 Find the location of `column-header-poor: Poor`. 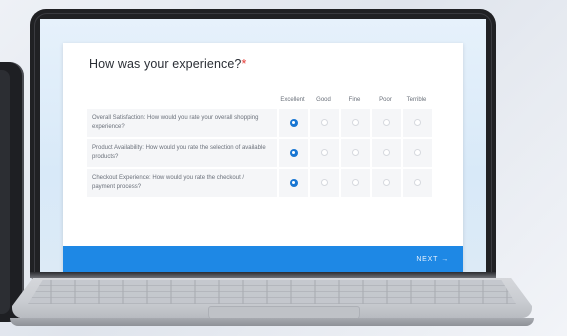

column-header-poor: Poor is located at coordinates (385, 100).